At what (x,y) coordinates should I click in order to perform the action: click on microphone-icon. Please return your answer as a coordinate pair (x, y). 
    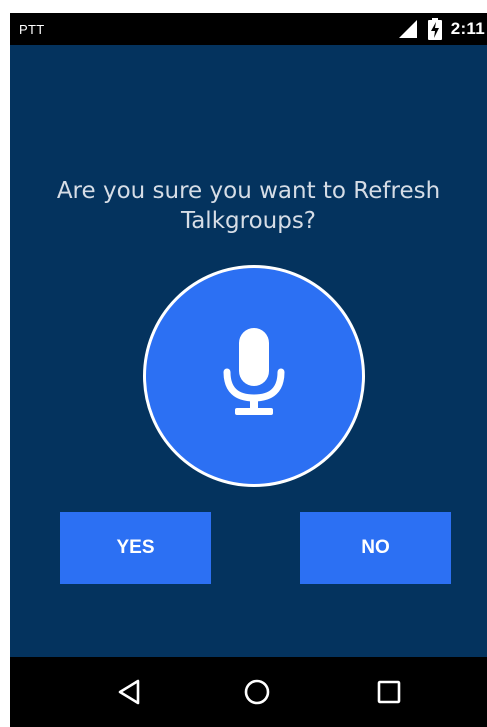
    Looking at the image, I should click on (254, 371).